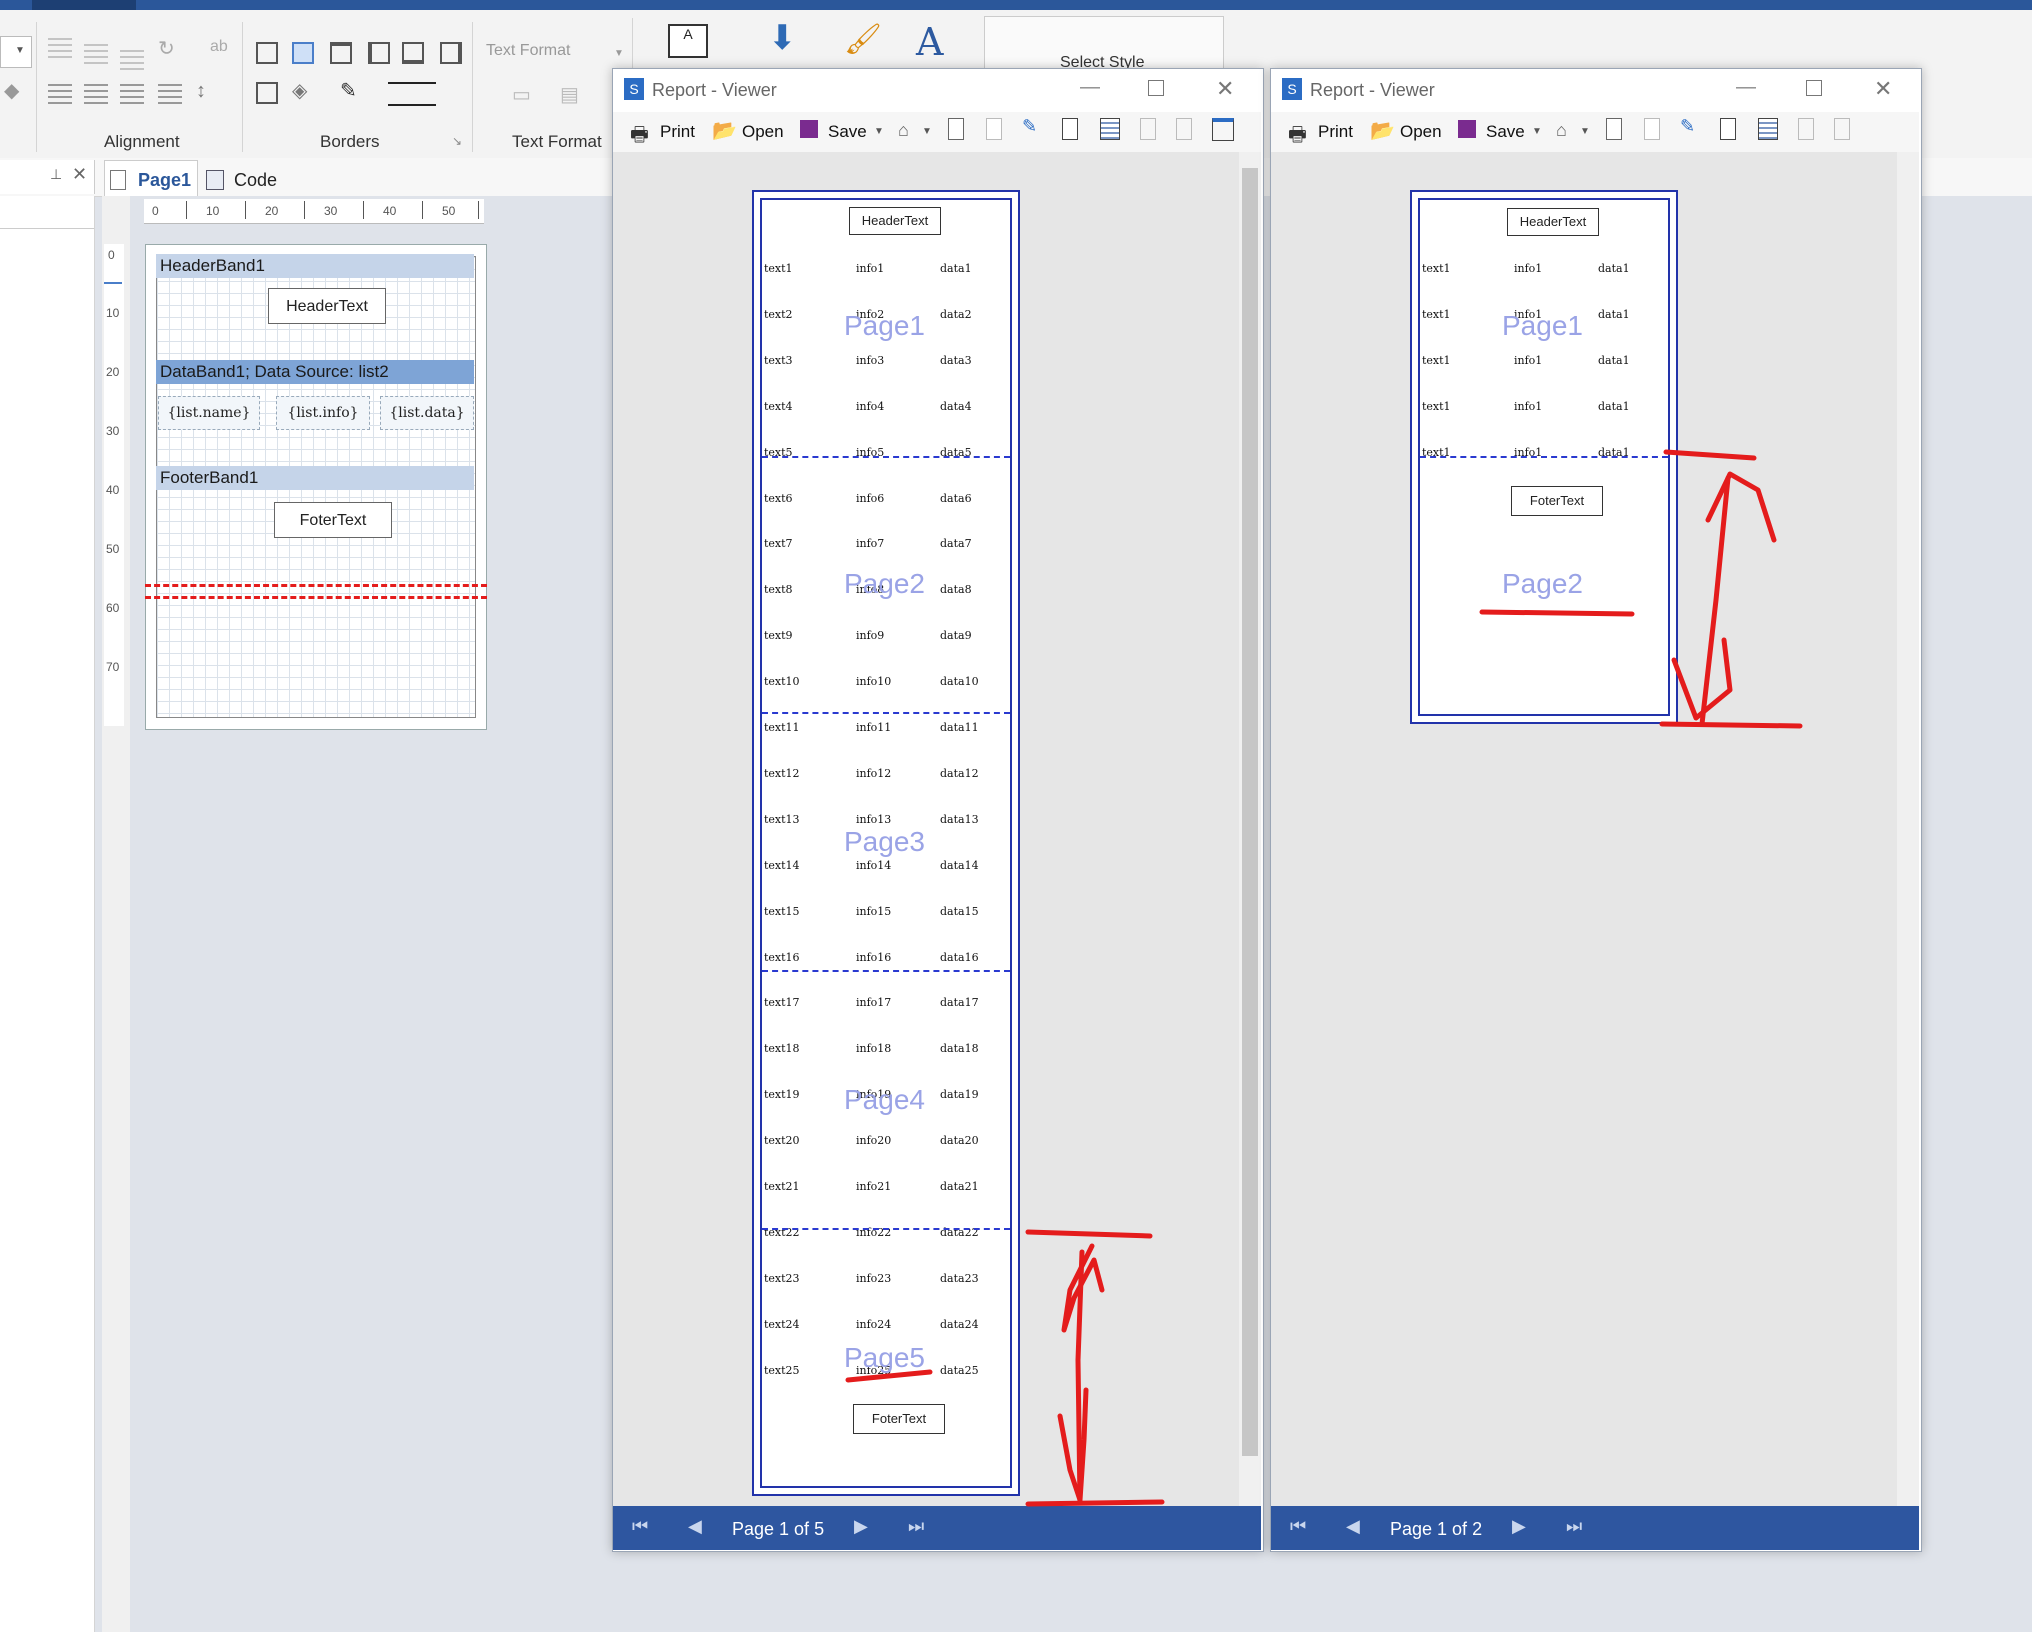 The height and width of the screenshot is (1632, 2032). What do you see at coordinates (1557, 613) in the screenshot?
I see `annotation-underline-page2` at bounding box center [1557, 613].